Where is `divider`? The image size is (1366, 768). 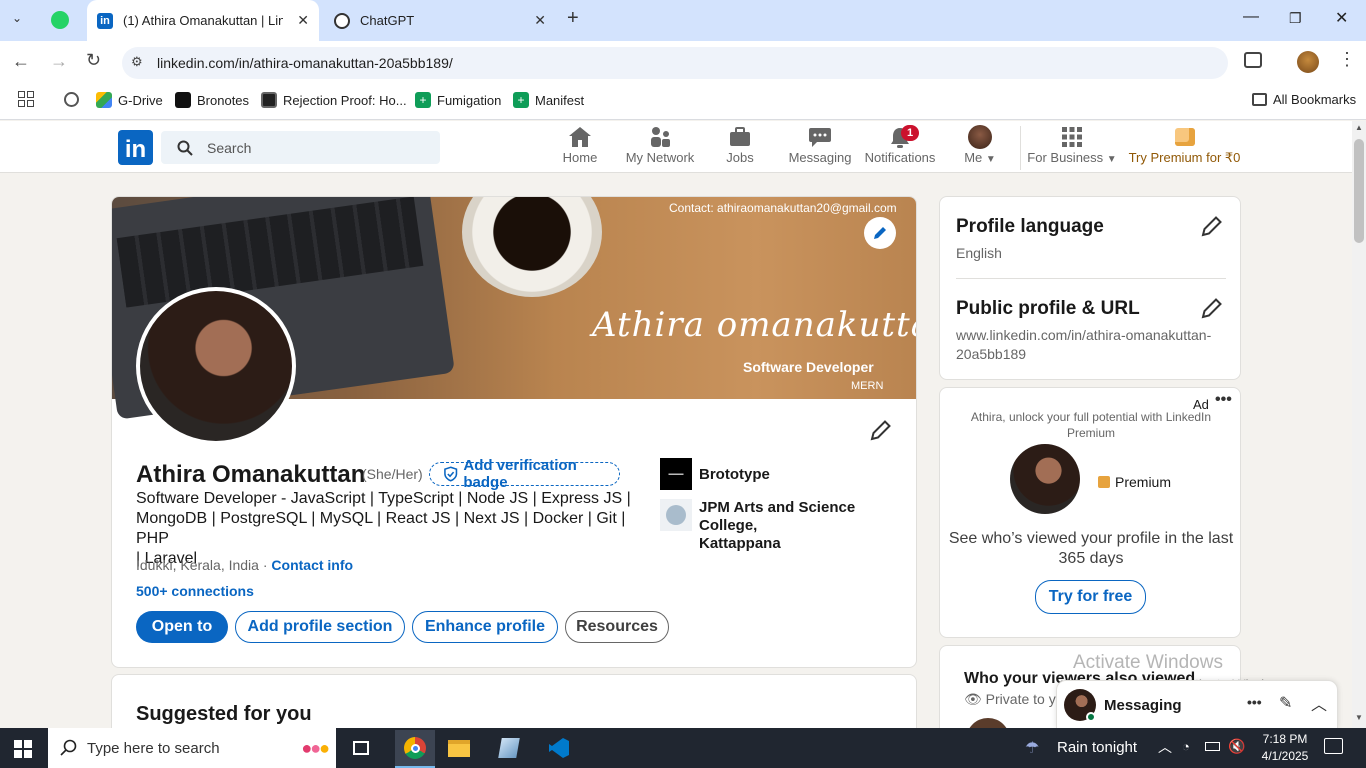 divider is located at coordinates (1091, 278).